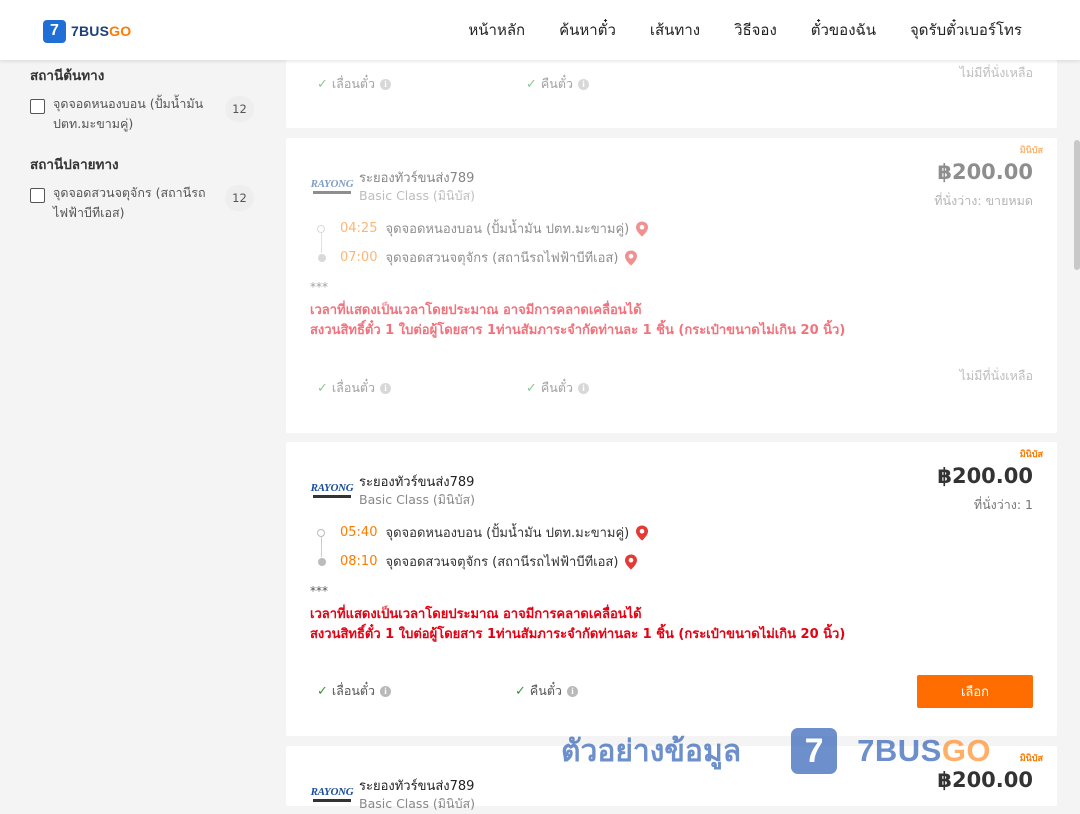 The height and width of the screenshot is (814, 1080). I want to click on trip-card-sold-out-top: ✓ เลื่อนตั๋ว i ✓ คืนตั๋ว i ไม่มีที่นั่งเหลือ, so click(671, 92).